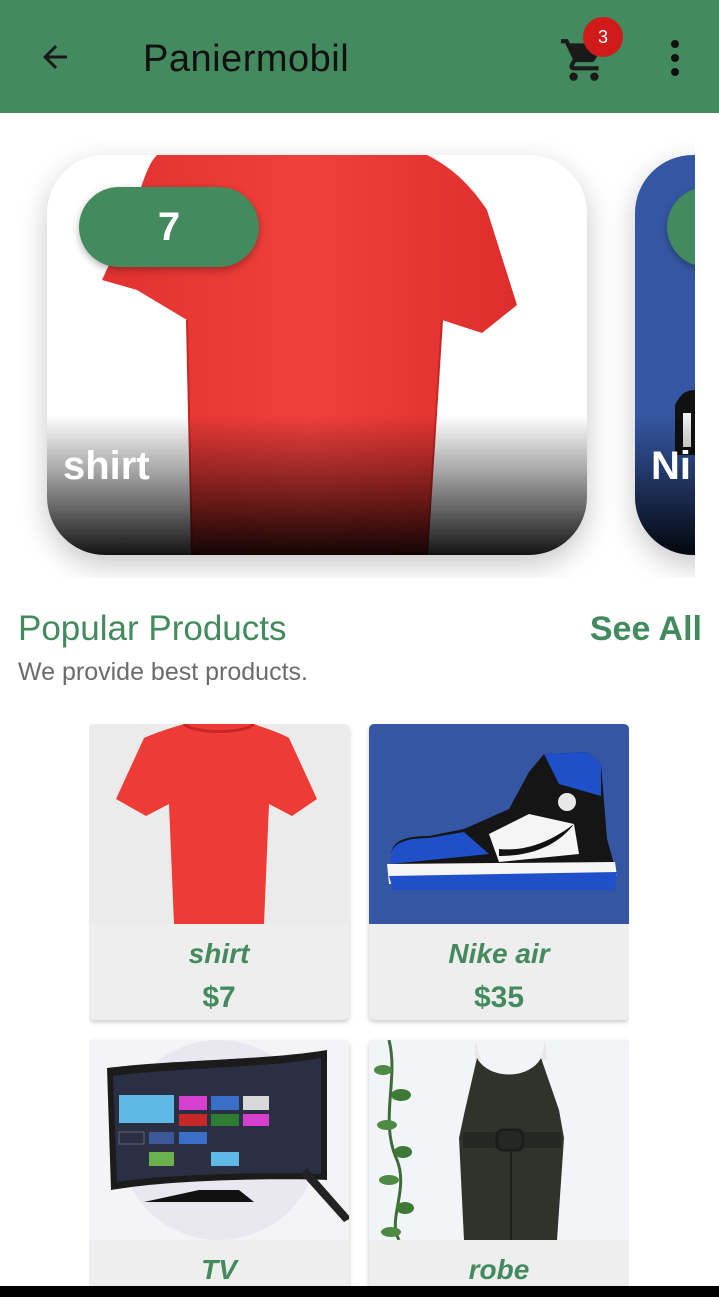 The width and height of the screenshot is (719, 1297). What do you see at coordinates (219, 1269) in the screenshot?
I see `product-name: TV` at bounding box center [219, 1269].